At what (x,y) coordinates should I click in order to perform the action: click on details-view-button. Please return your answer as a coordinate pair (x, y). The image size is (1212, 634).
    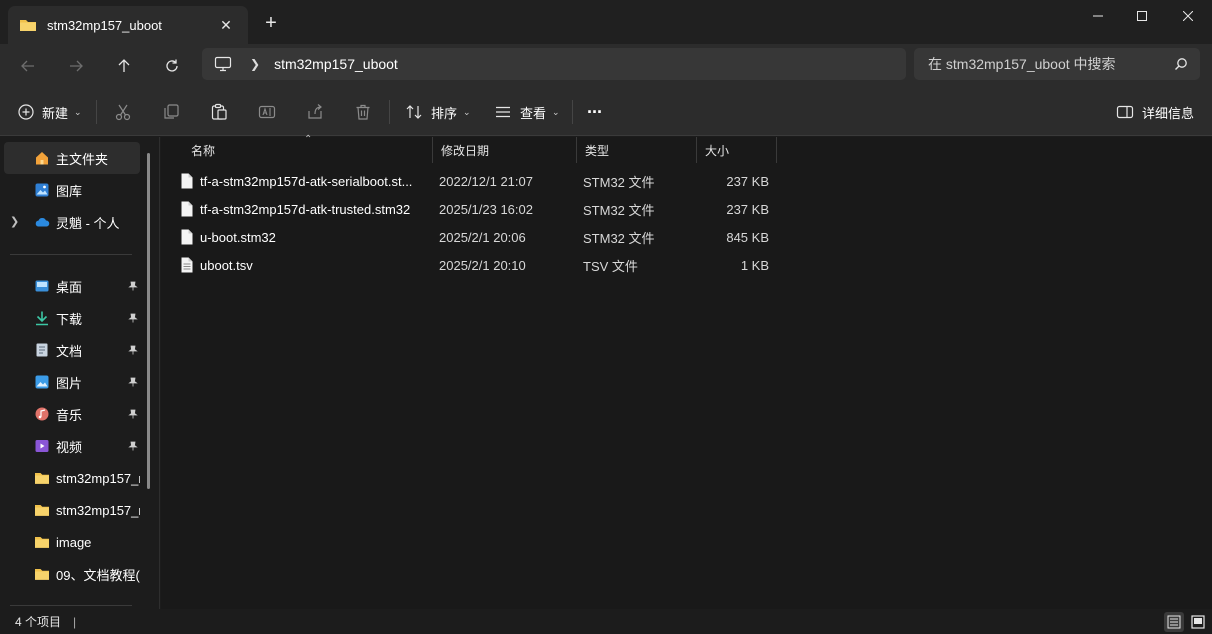
    Looking at the image, I should click on (1174, 622).